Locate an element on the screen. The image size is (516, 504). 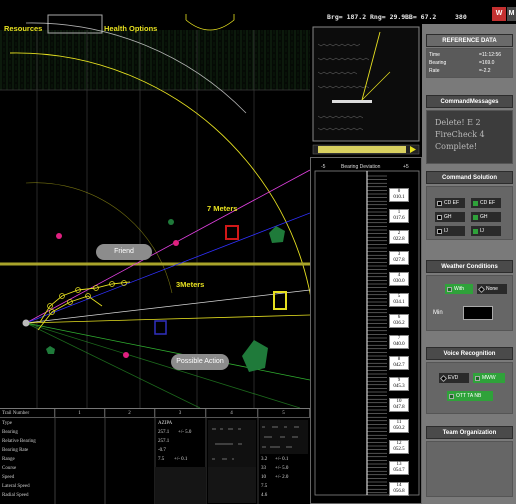
voice-evd-button: EVD is located at coordinates (454, 378).